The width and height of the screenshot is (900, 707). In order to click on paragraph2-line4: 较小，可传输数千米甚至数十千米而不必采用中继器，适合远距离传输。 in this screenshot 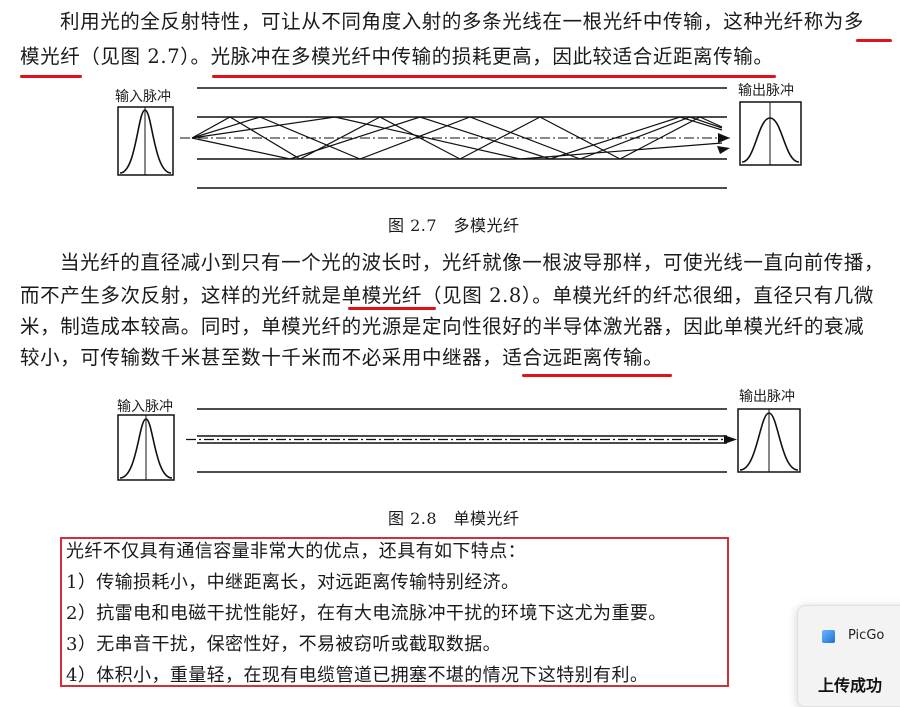, I will do `click(342, 357)`.